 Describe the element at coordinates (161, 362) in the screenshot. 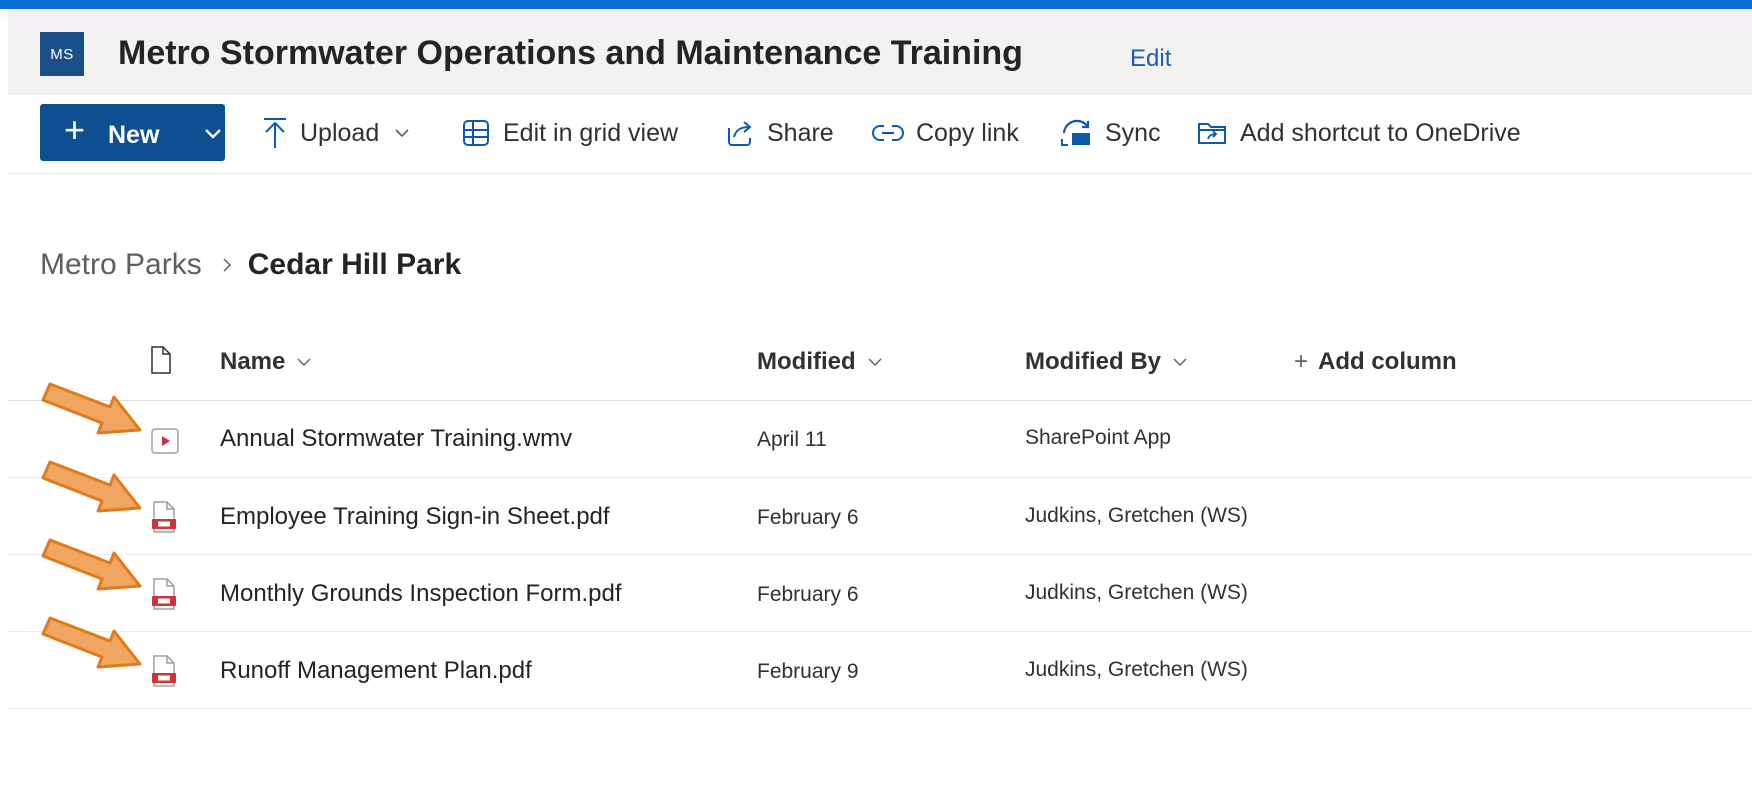

I see `file-type-icon` at that location.